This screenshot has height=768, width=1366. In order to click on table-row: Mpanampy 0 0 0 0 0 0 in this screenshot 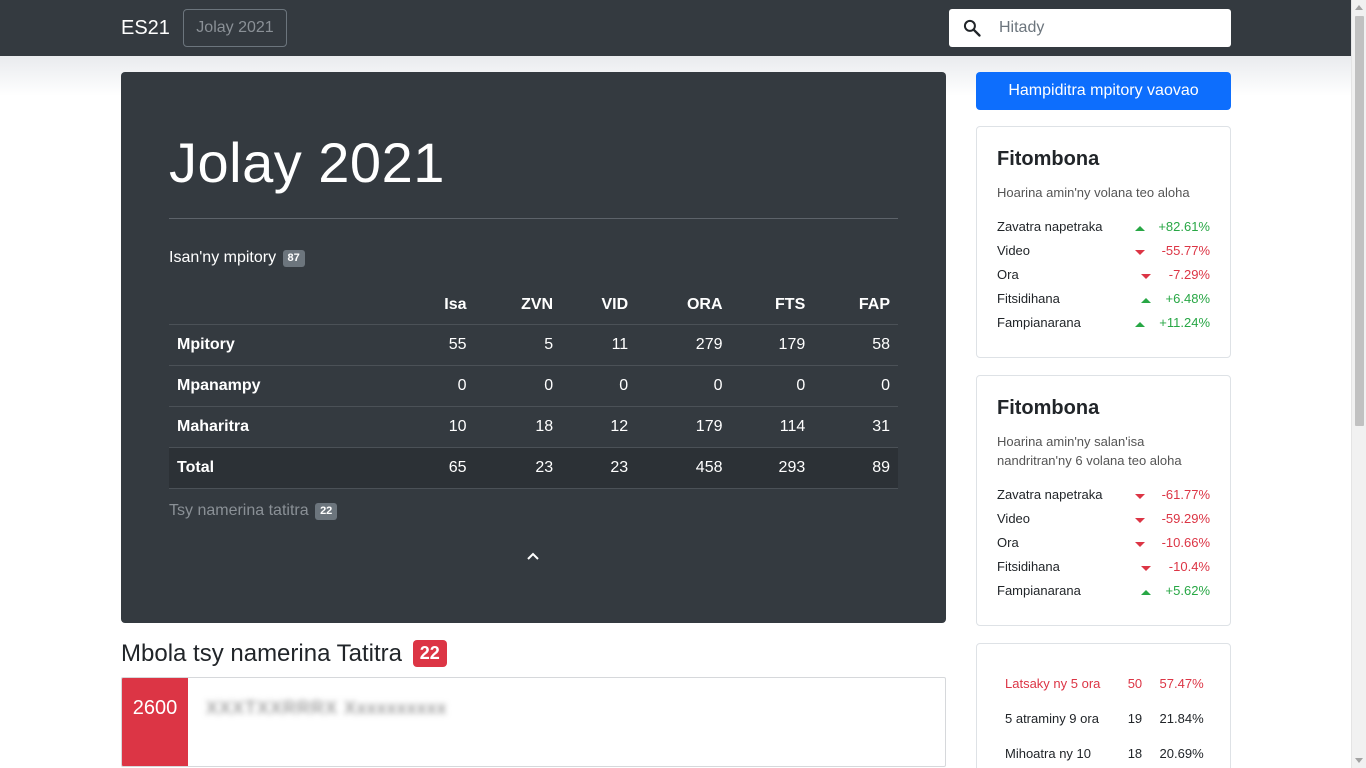, I will do `click(533, 385)`.